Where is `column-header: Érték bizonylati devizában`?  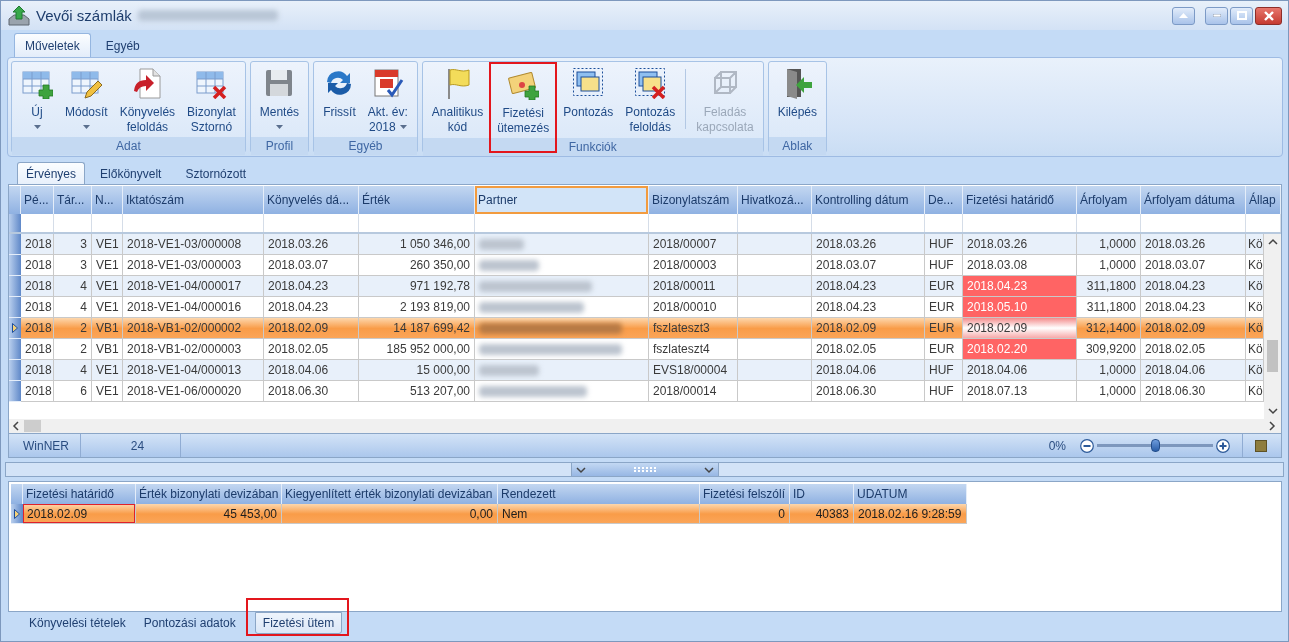 column-header: Érték bizonylati devizában is located at coordinates (209, 494).